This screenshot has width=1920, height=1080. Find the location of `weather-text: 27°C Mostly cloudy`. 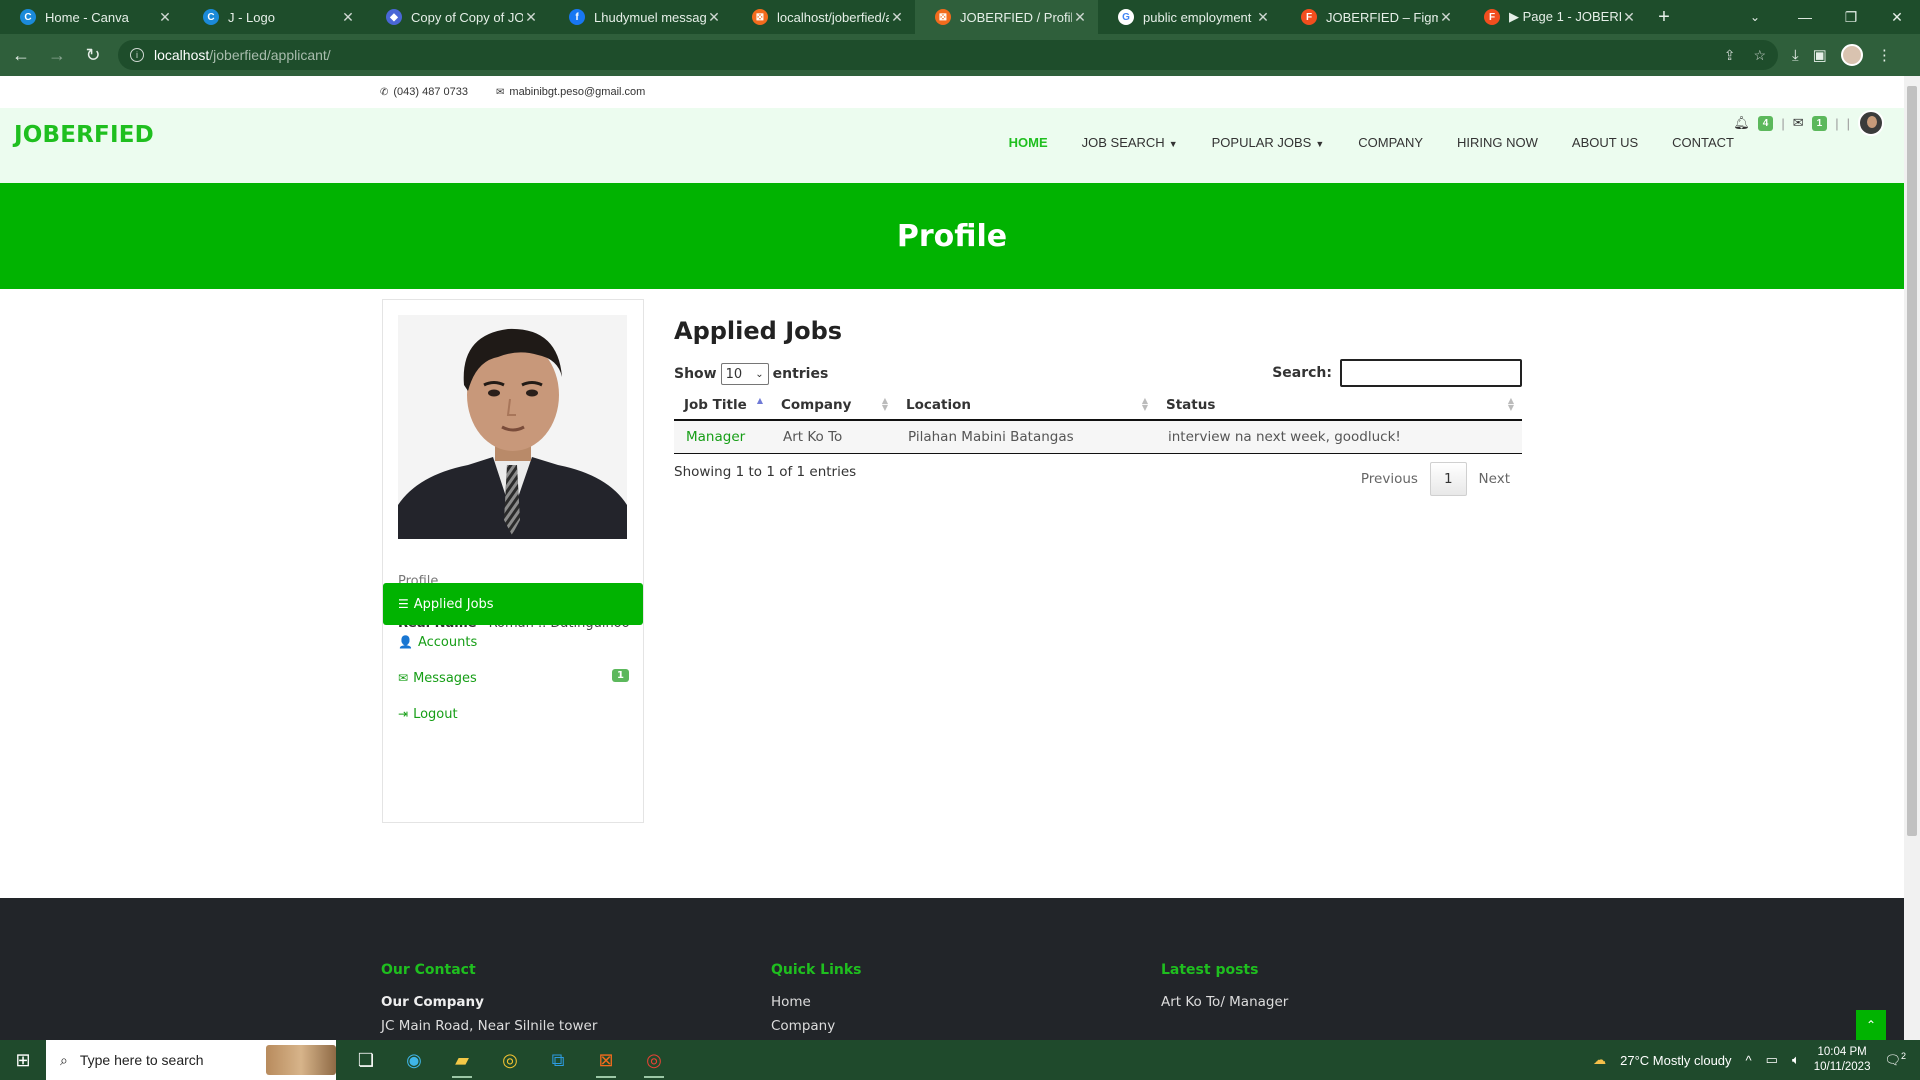

weather-text: 27°C Mostly cloudy is located at coordinates (1675, 1060).